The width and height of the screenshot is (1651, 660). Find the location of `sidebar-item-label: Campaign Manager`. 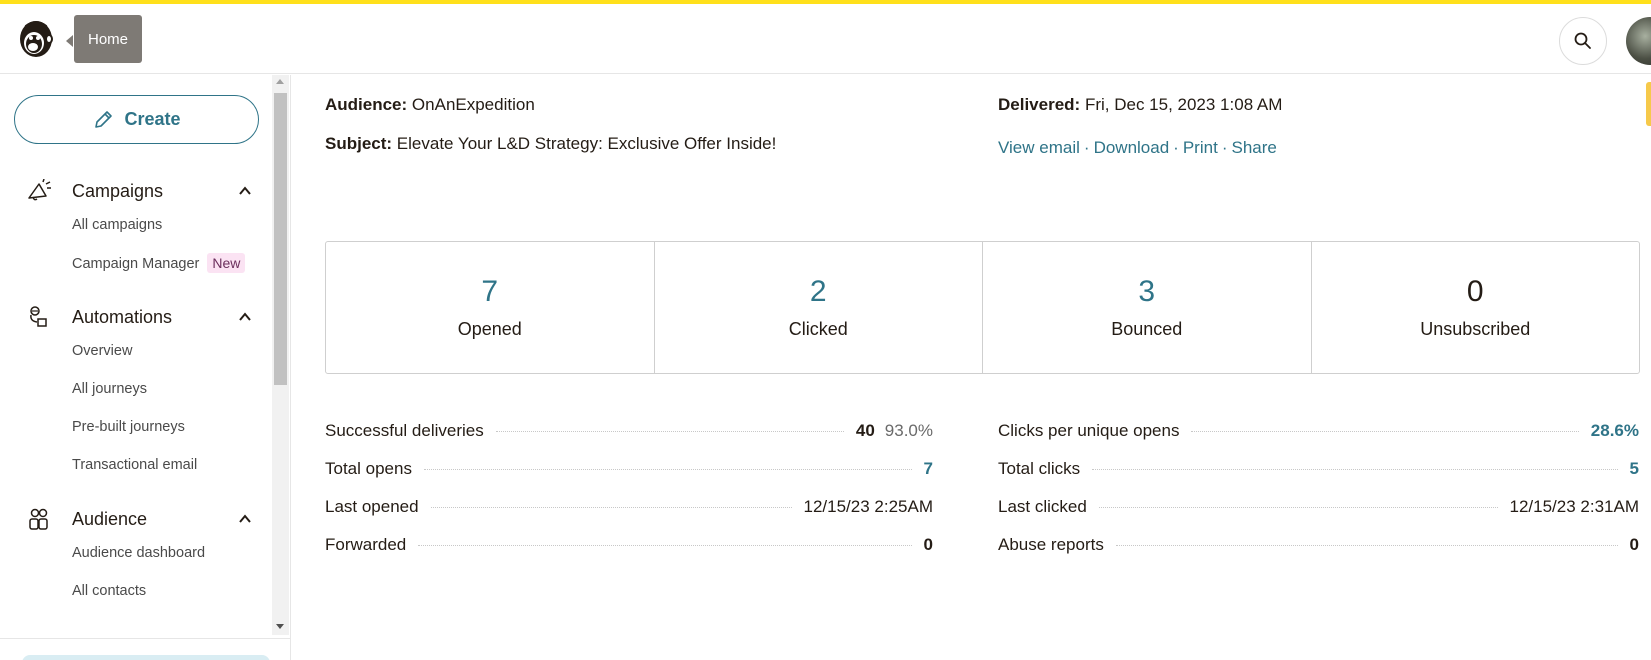

sidebar-item-label: Campaign Manager is located at coordinates (136, 264).